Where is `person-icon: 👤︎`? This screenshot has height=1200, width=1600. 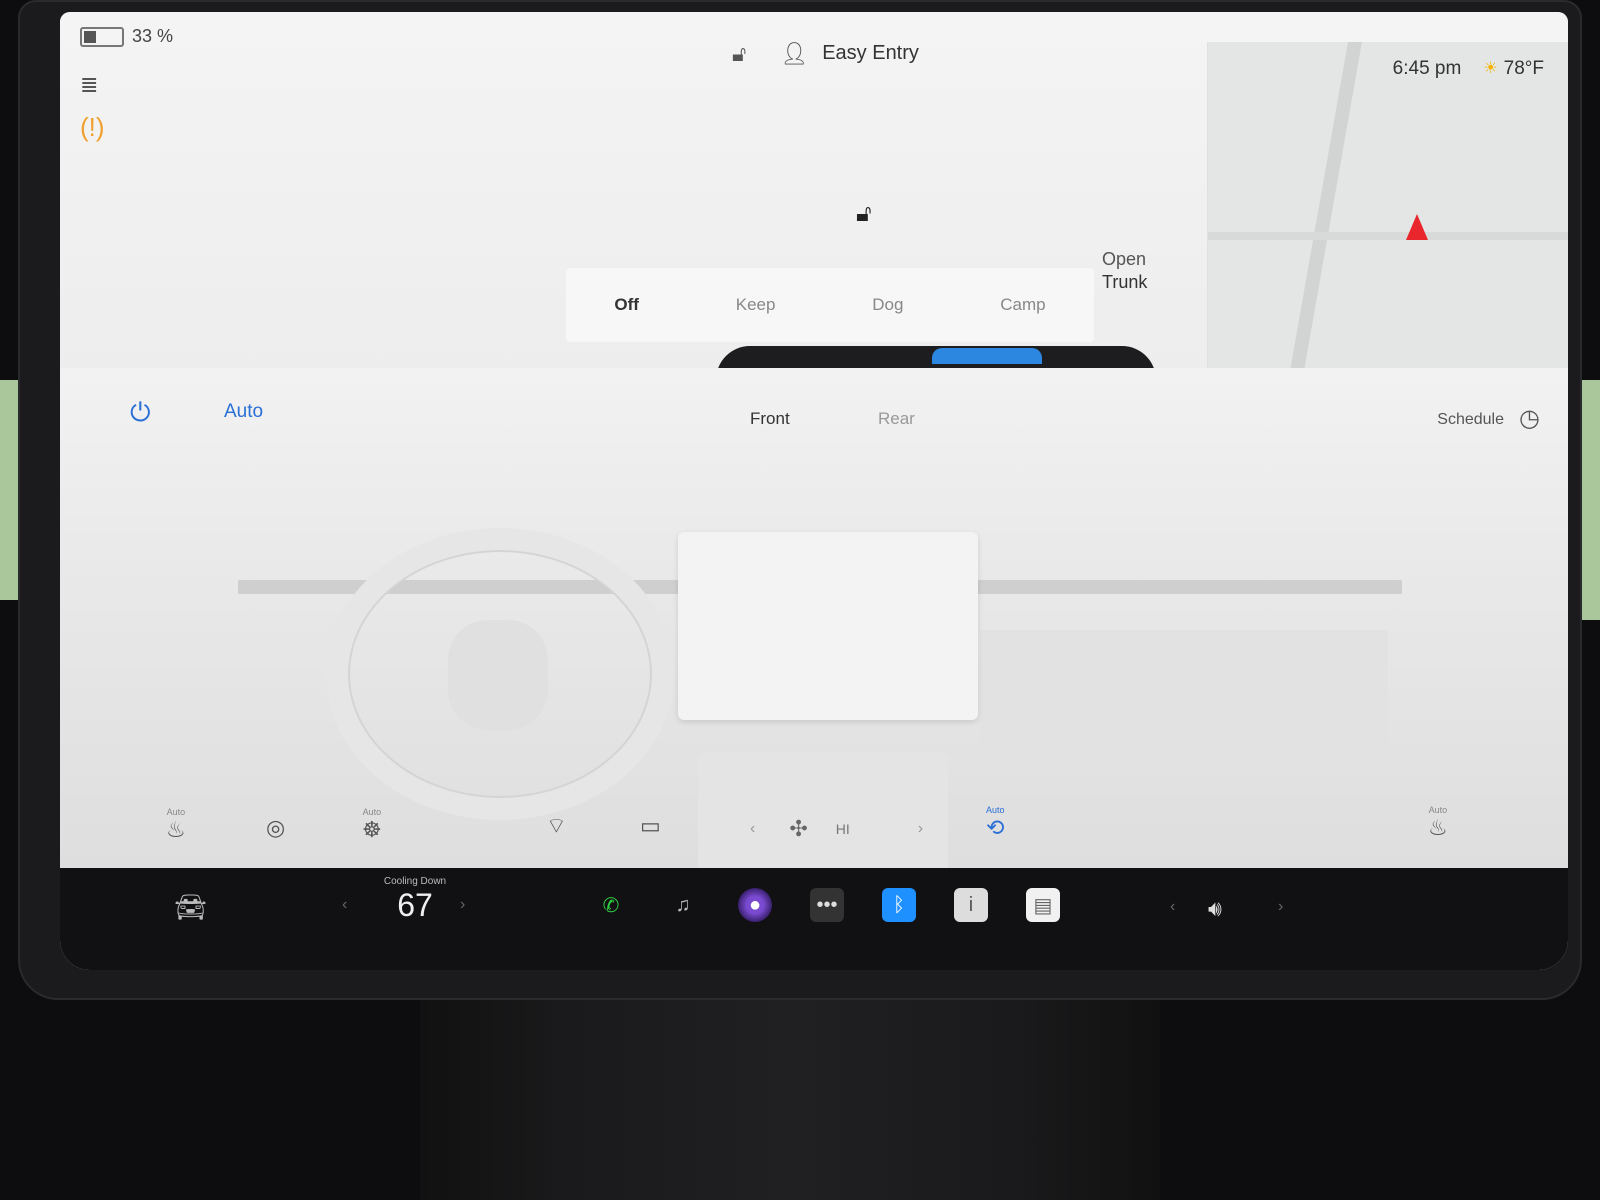 person-icon: 👤︎ is located at coordinates (794, 53).